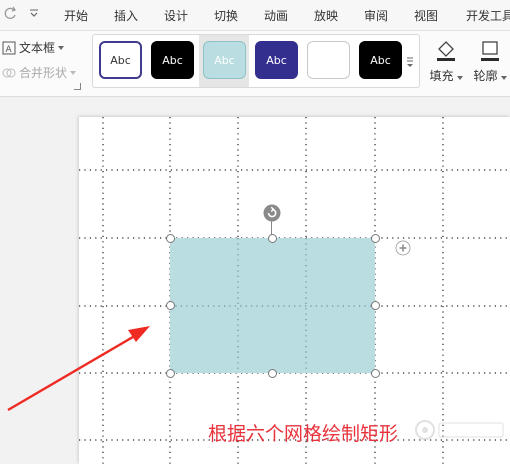  I want to click on shape-style-4: Abc, so click(276, 60).